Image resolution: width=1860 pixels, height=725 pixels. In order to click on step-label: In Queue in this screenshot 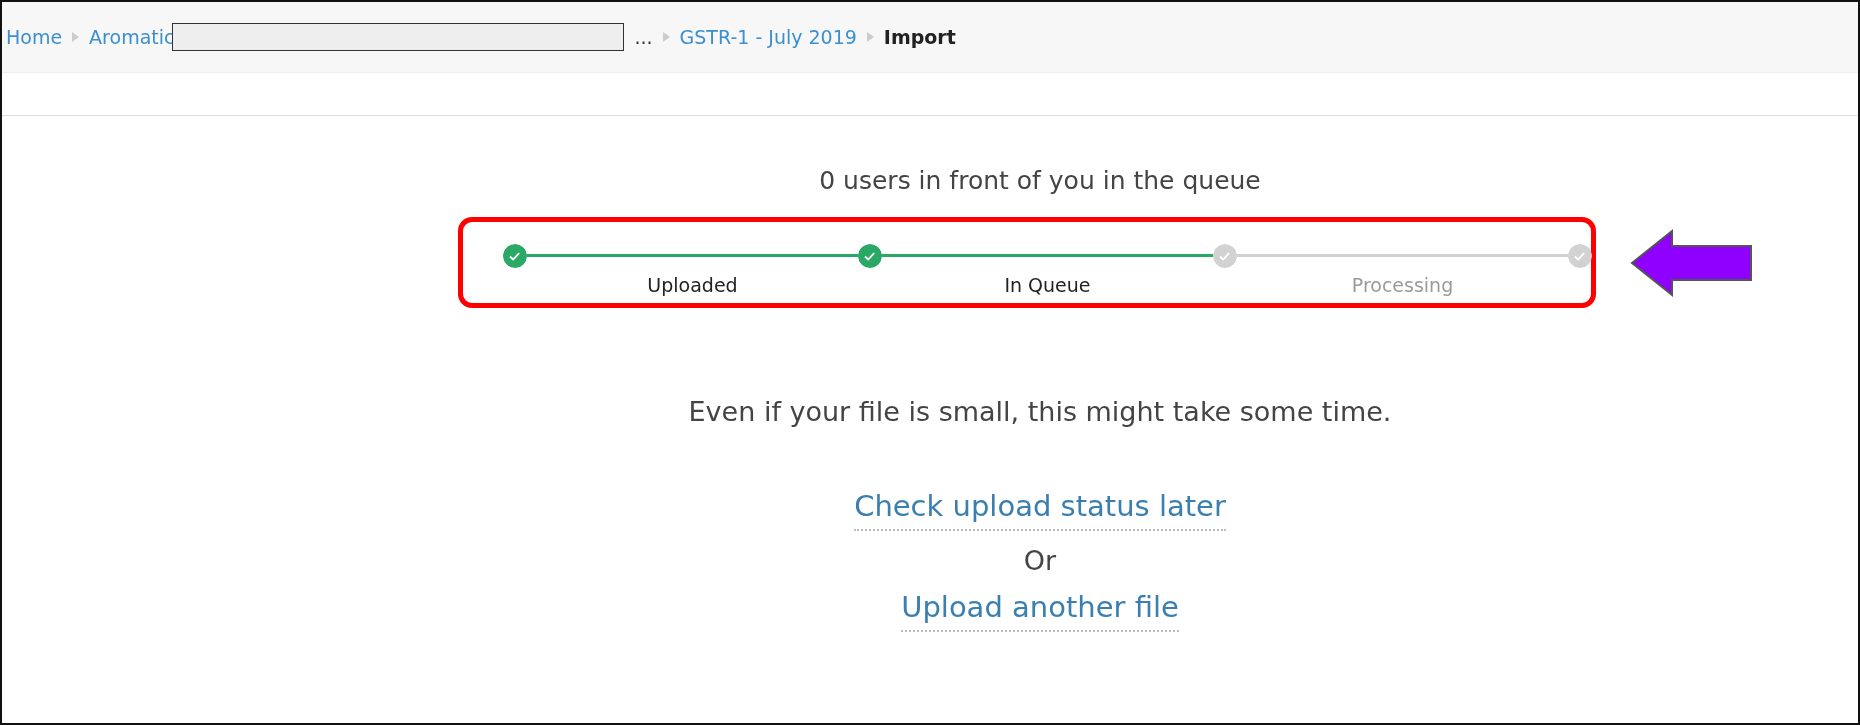, I will do `click(1047, 285)`.